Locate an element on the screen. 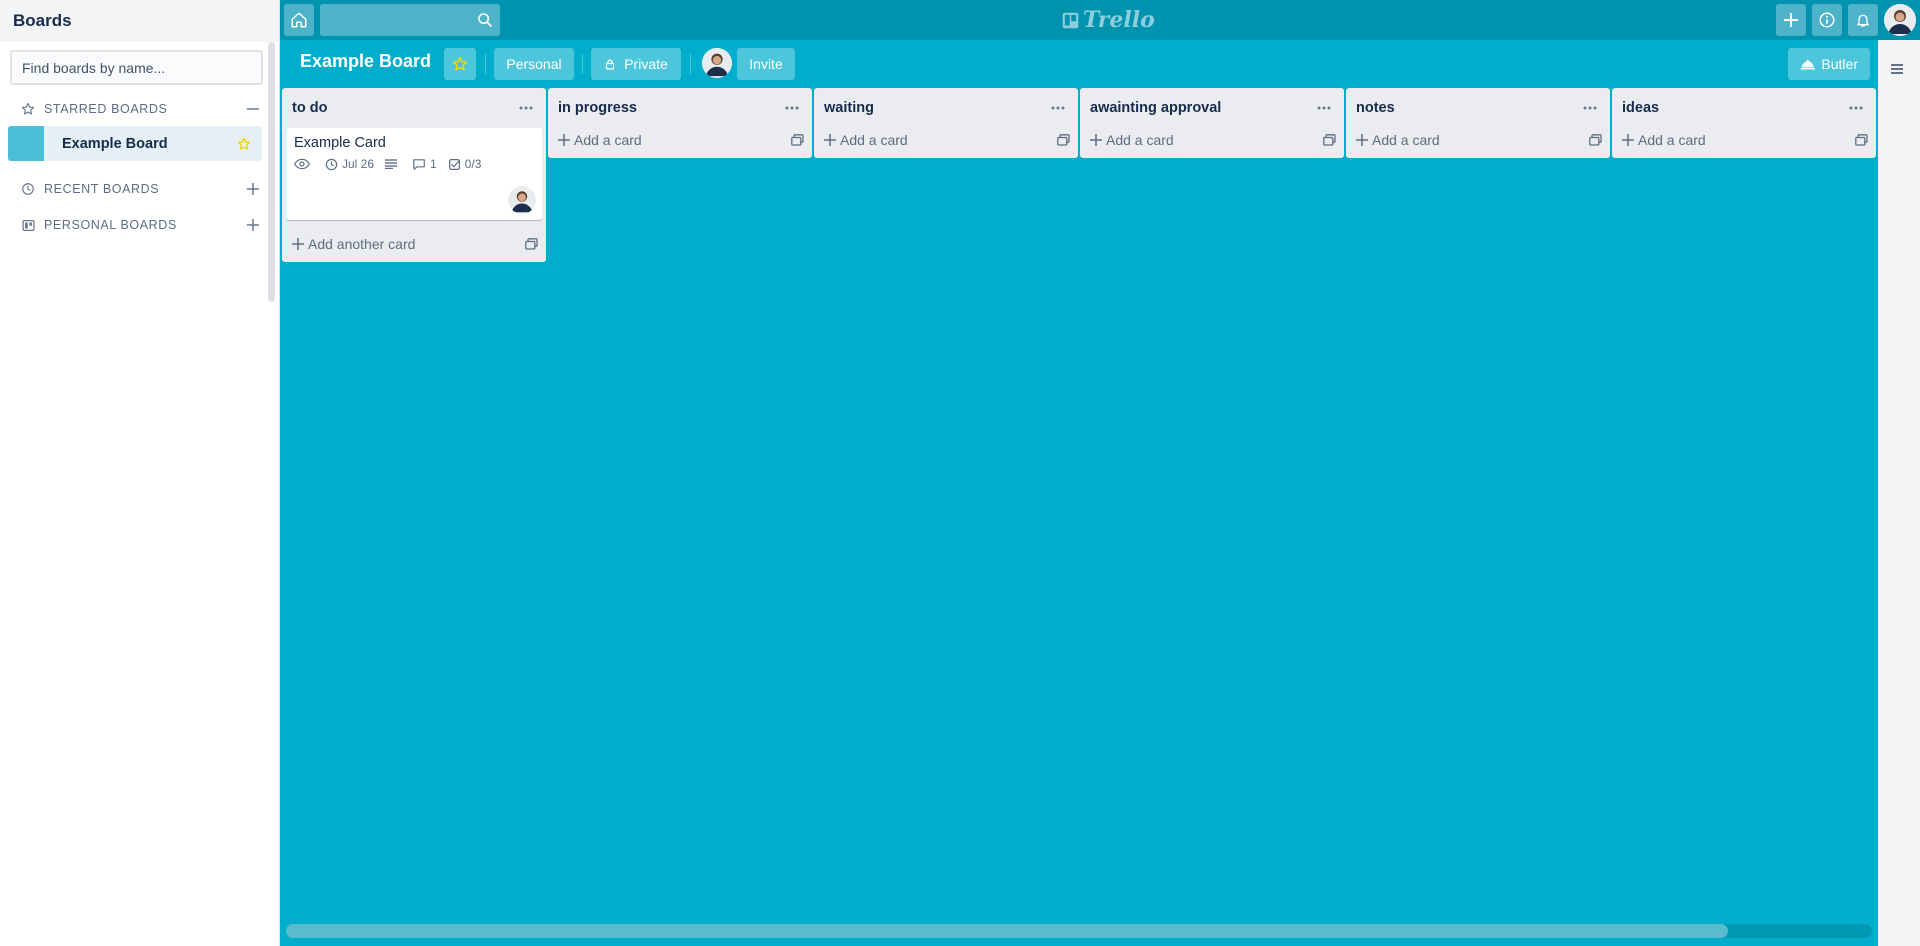  recent-boards-label: RECENT BOARDS is located at coordinates (102, 189).